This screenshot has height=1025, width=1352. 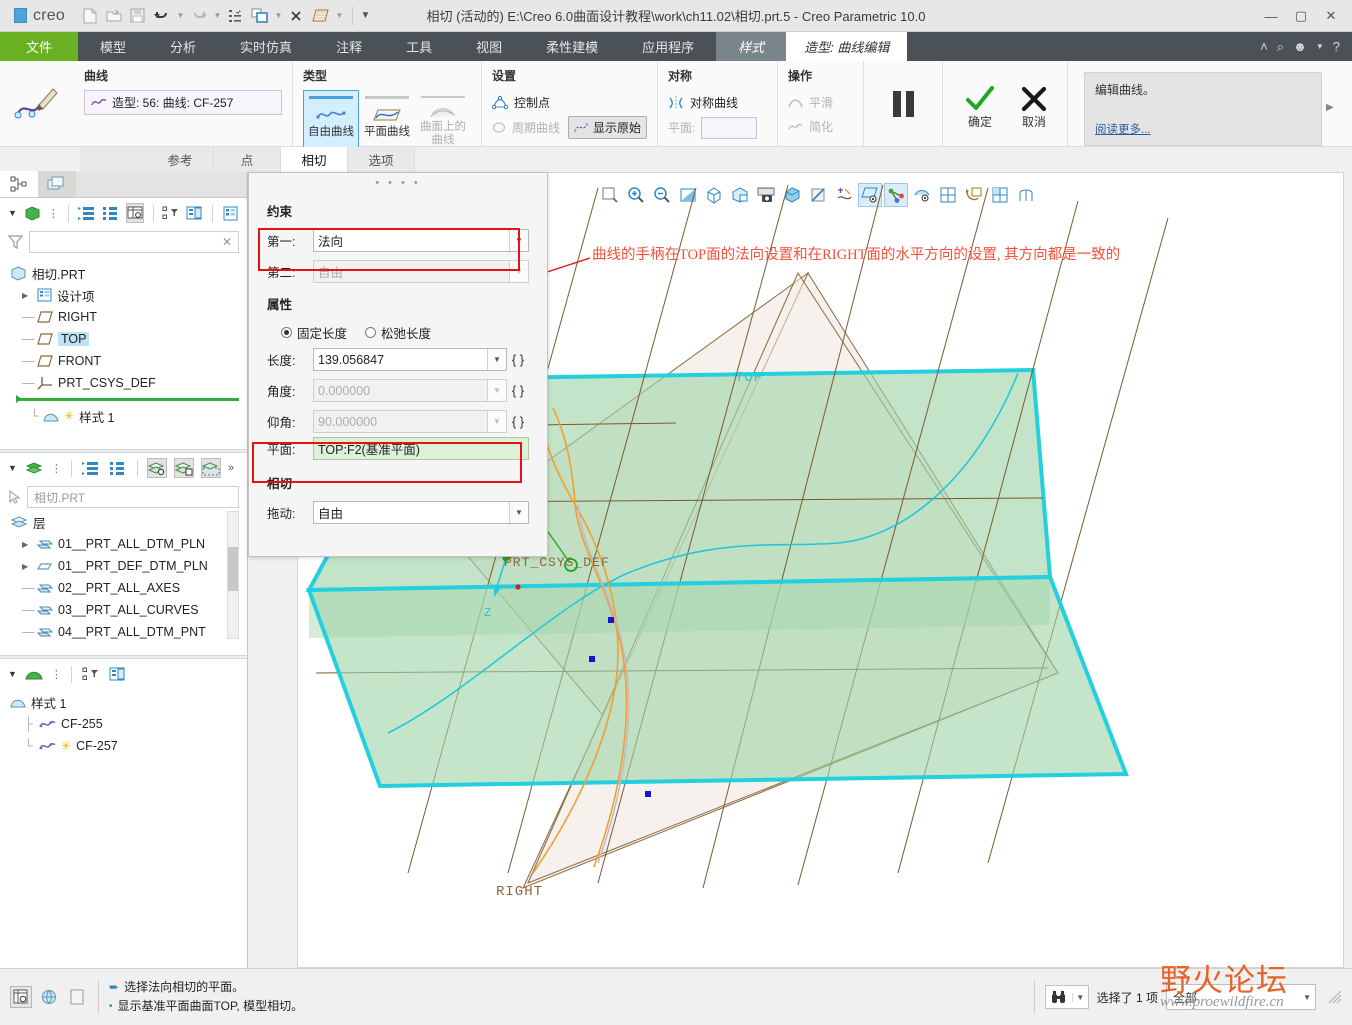 What do you see at coordinates (118, 674) in the screenshot?
I see `style-settings-icon` at bounding box center [118, 674].